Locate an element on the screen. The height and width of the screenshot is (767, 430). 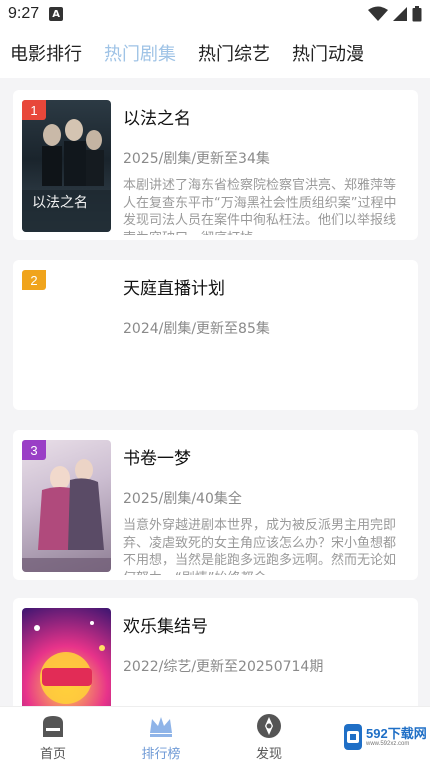
watermark: 592下载网 www.592xz.com is located at coordinates (385, 737).